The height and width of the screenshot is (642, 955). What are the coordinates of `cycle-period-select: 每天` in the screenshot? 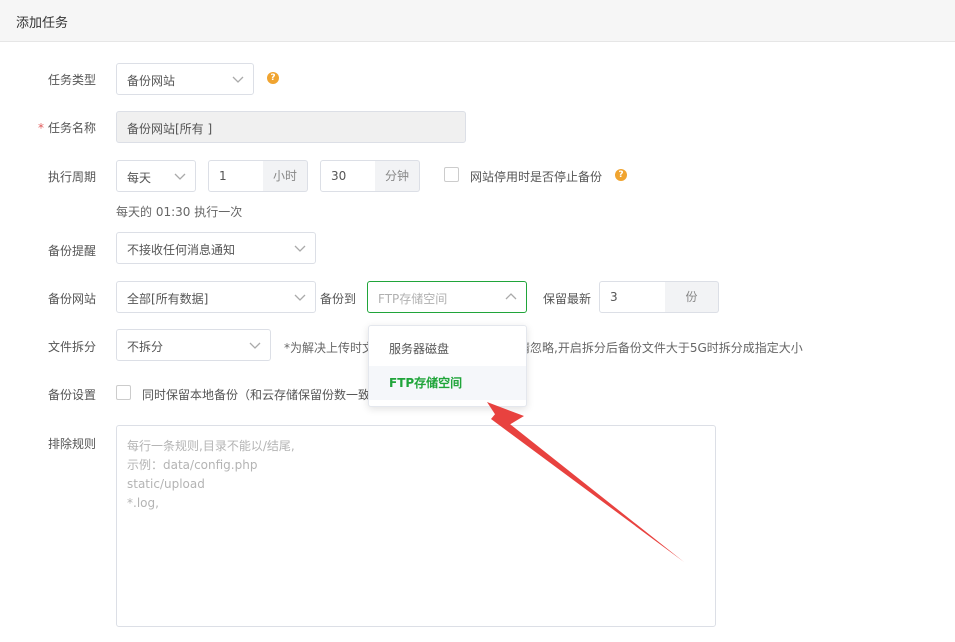 It's located at (156, 176).